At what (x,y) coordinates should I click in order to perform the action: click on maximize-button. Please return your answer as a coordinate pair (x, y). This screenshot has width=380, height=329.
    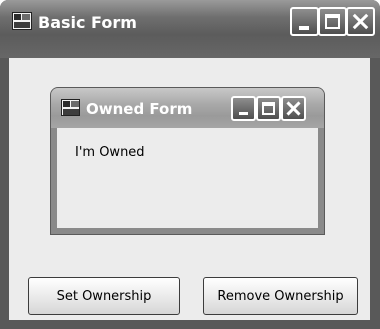
    Looking at the image, I should click on (332, 21).